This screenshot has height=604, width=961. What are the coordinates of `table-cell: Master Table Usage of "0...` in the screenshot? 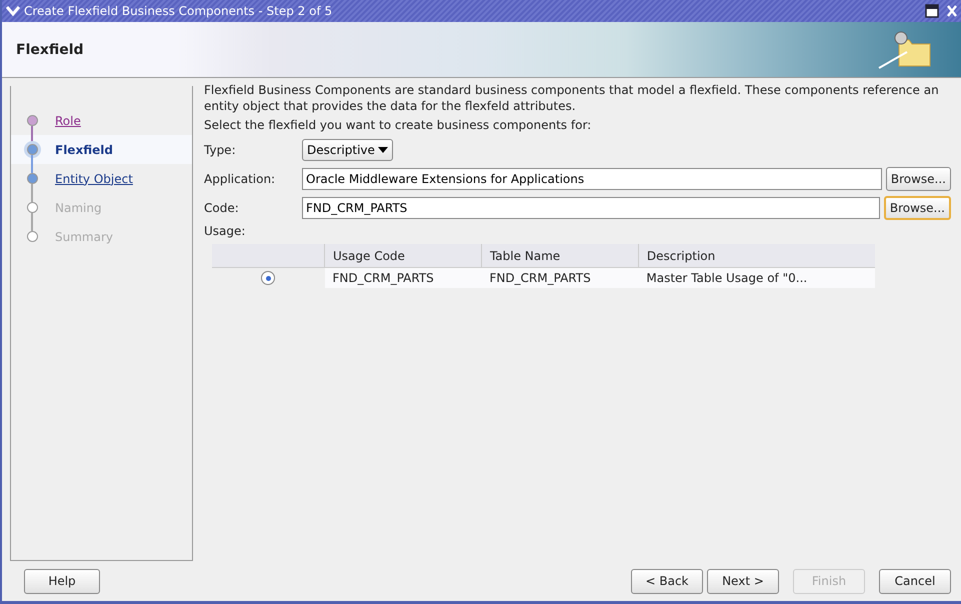 It's located at (756, 278).